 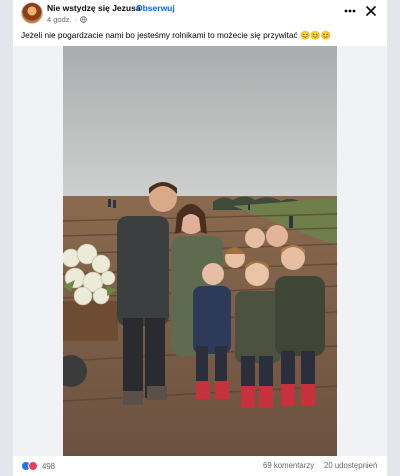 What do you see at coordinates (350, 11) in the screenshot?
I see `more-dots-icon` at bounding box center [350, 11].